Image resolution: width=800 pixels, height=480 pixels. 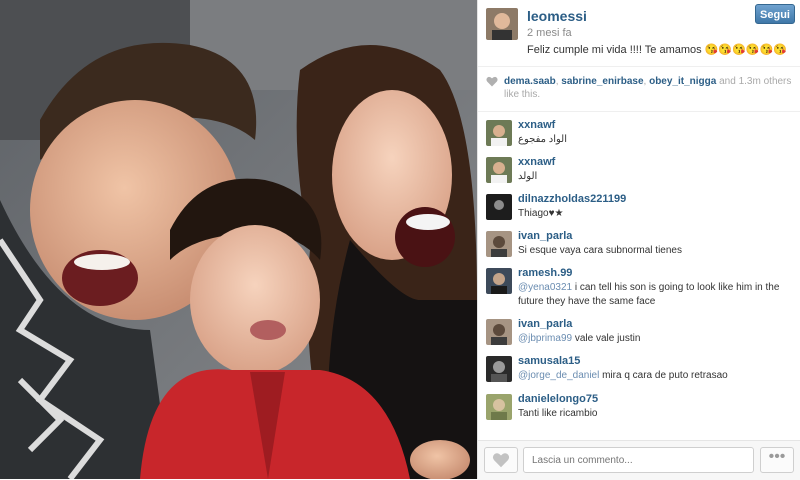 What do you see at coordinates (663, 375) in the screenshot?
I see `comment-body: mira q cara de puto retrasao` at bounding box center [663, 375].